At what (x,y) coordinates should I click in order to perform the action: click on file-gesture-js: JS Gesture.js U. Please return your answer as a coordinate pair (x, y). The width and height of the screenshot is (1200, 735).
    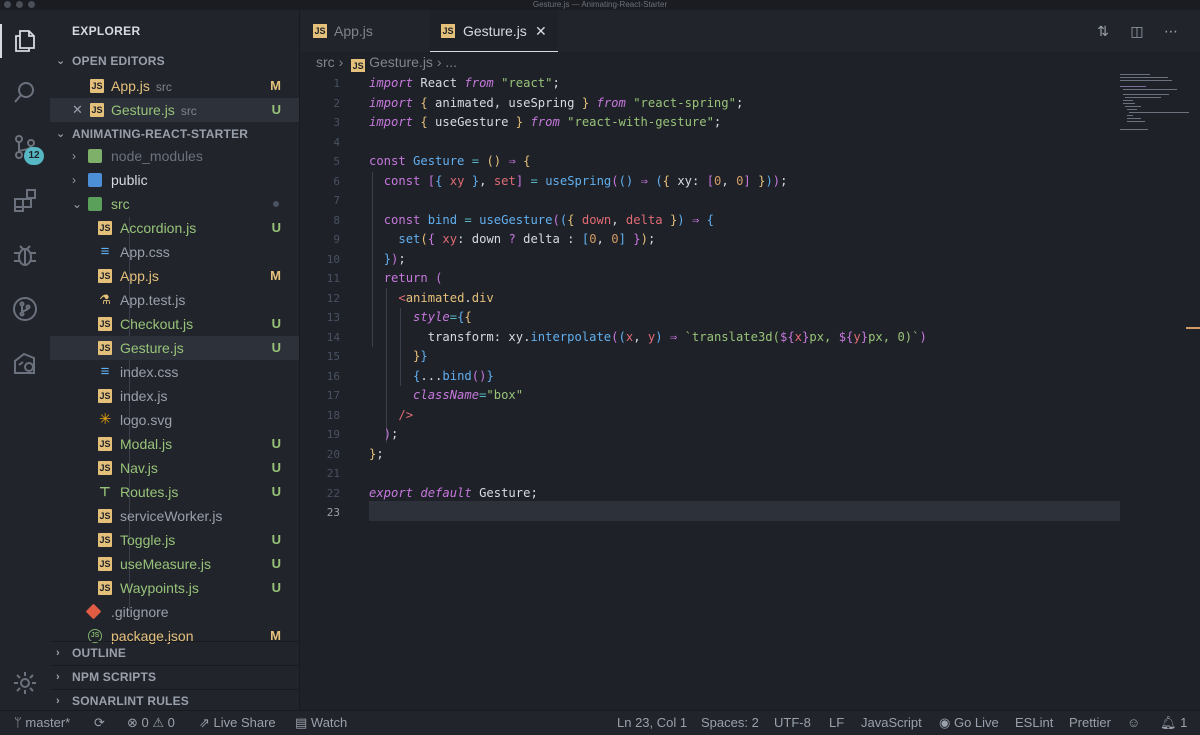
    Looking at the image, I should click on (174, 348).